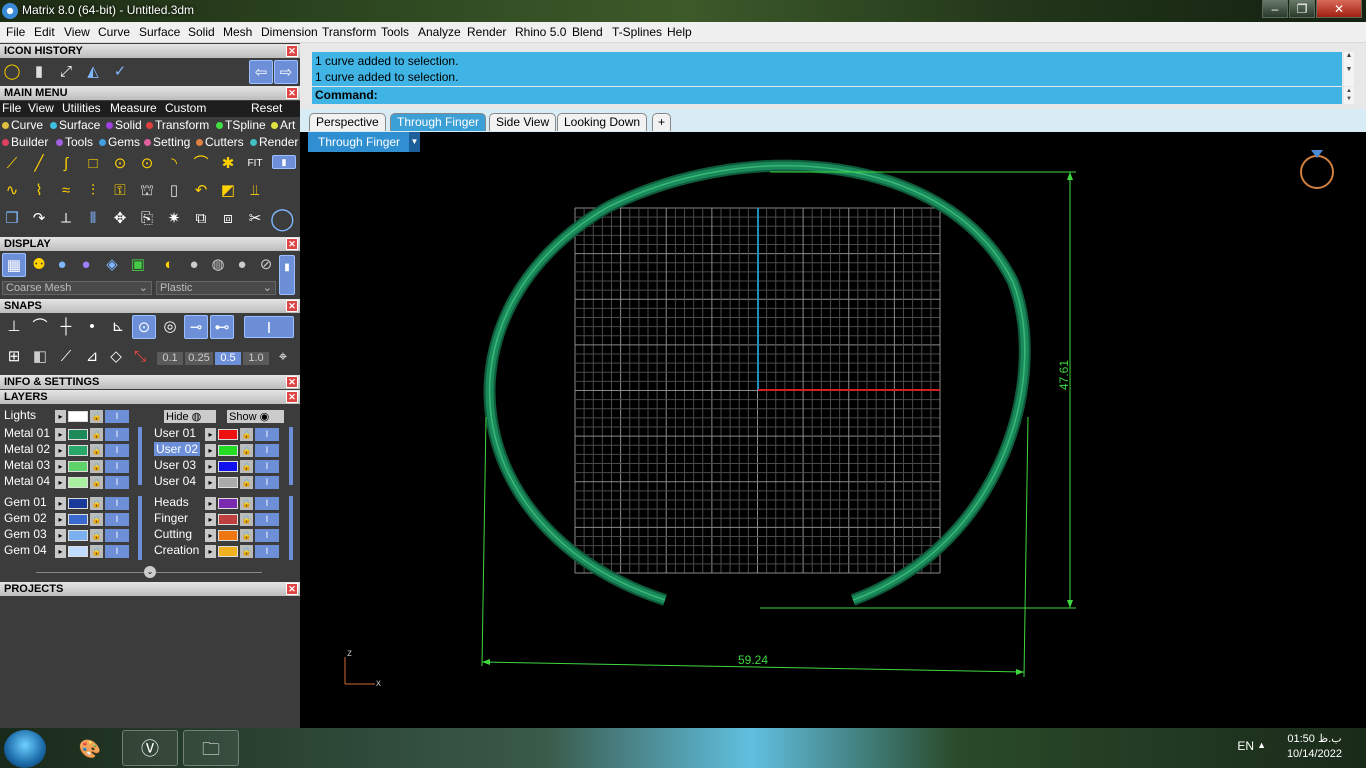 This screenshot has height=768, width=1366. Describe the element at coordinates (27, 449) in the screenshot. I see `layer-label: Metal 02` at that location.